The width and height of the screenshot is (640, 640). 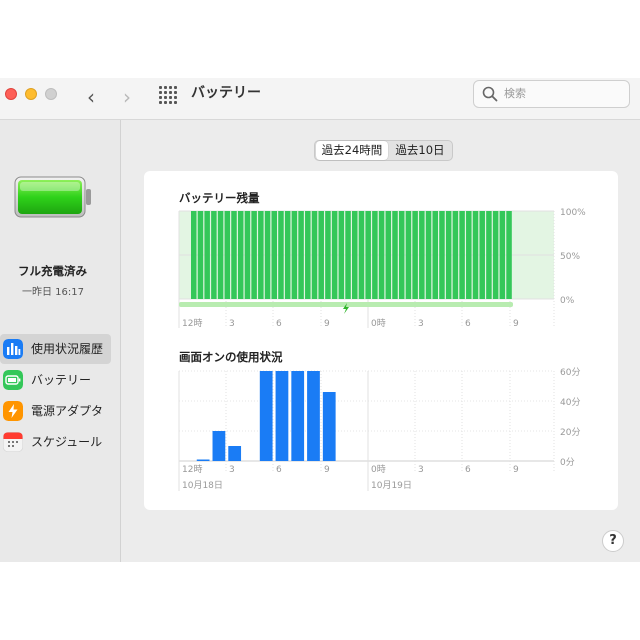 I want to click on bar-chart-icon, so click(x=13, y=349).